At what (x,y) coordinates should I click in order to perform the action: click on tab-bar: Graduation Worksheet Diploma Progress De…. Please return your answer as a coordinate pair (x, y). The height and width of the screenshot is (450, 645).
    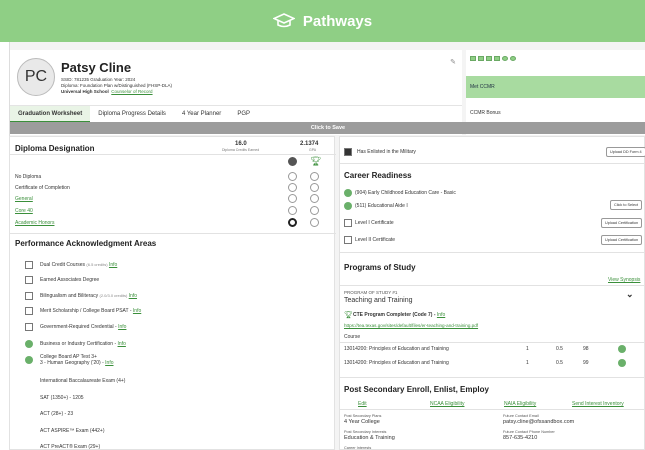
    Looking at the image, I should click on (236, 114).